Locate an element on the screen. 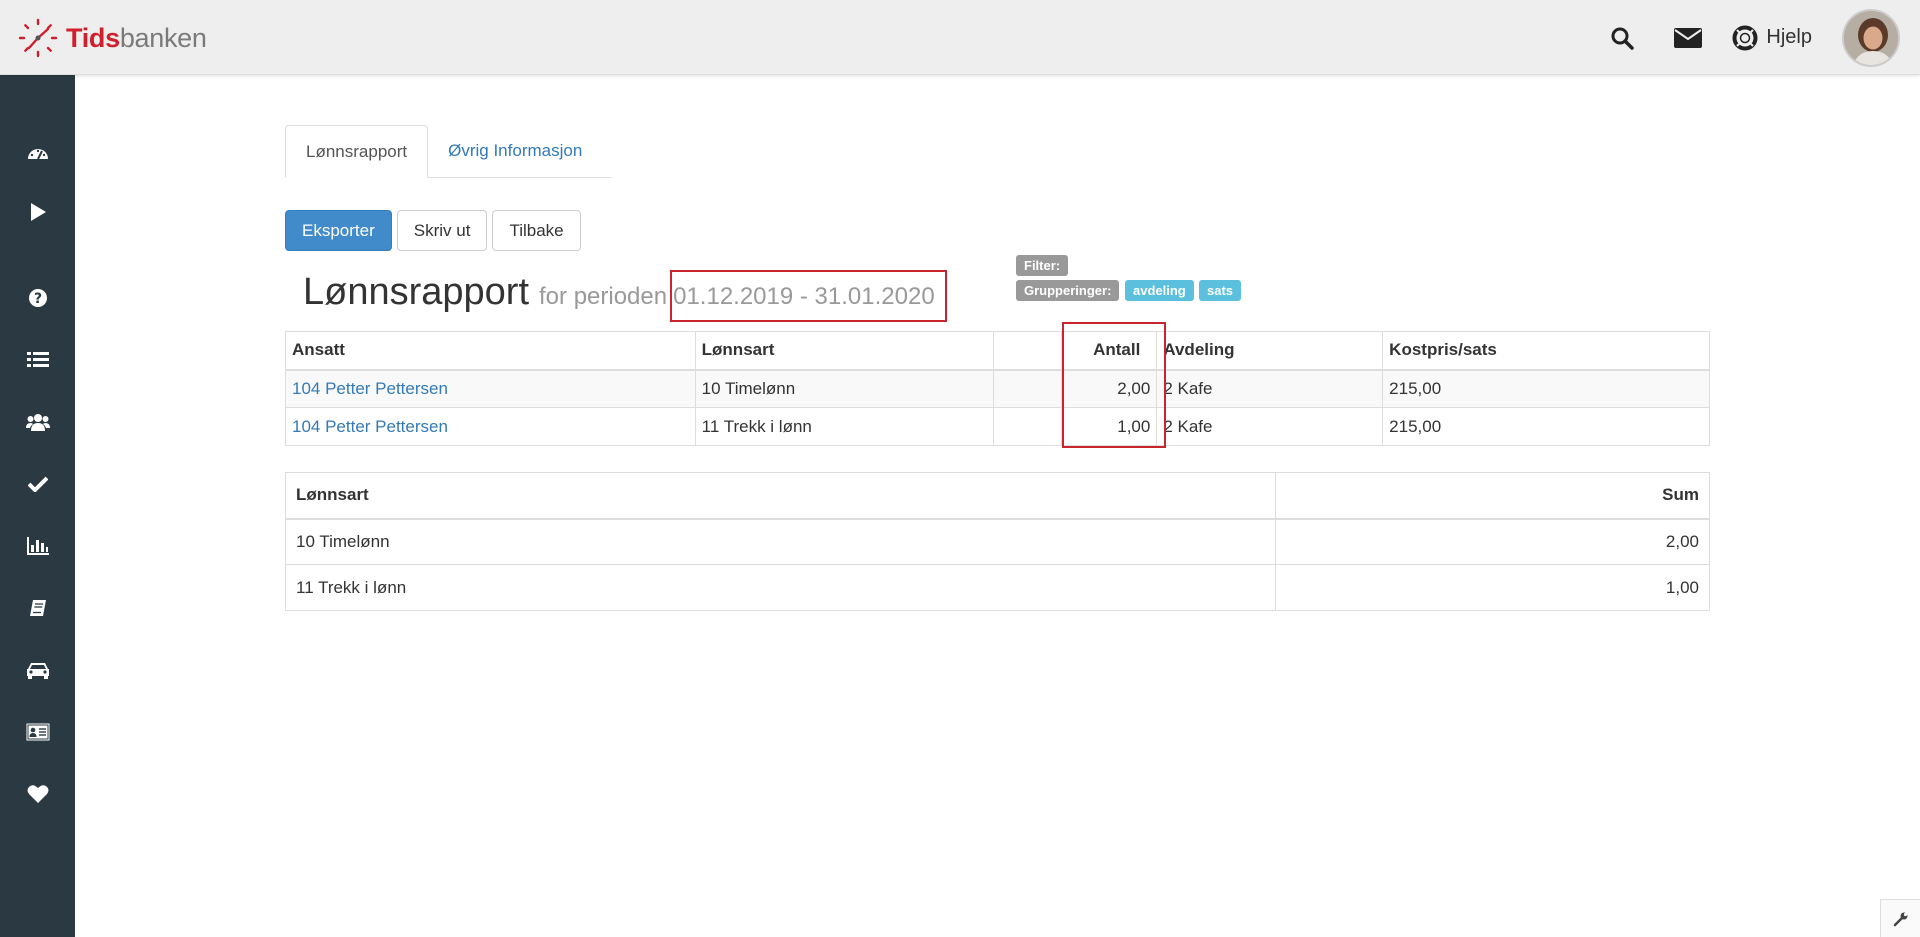 Image resolution: width=1920 pixels, height=937 pixels. sidebar: ? is located at coordinates (37, 506).